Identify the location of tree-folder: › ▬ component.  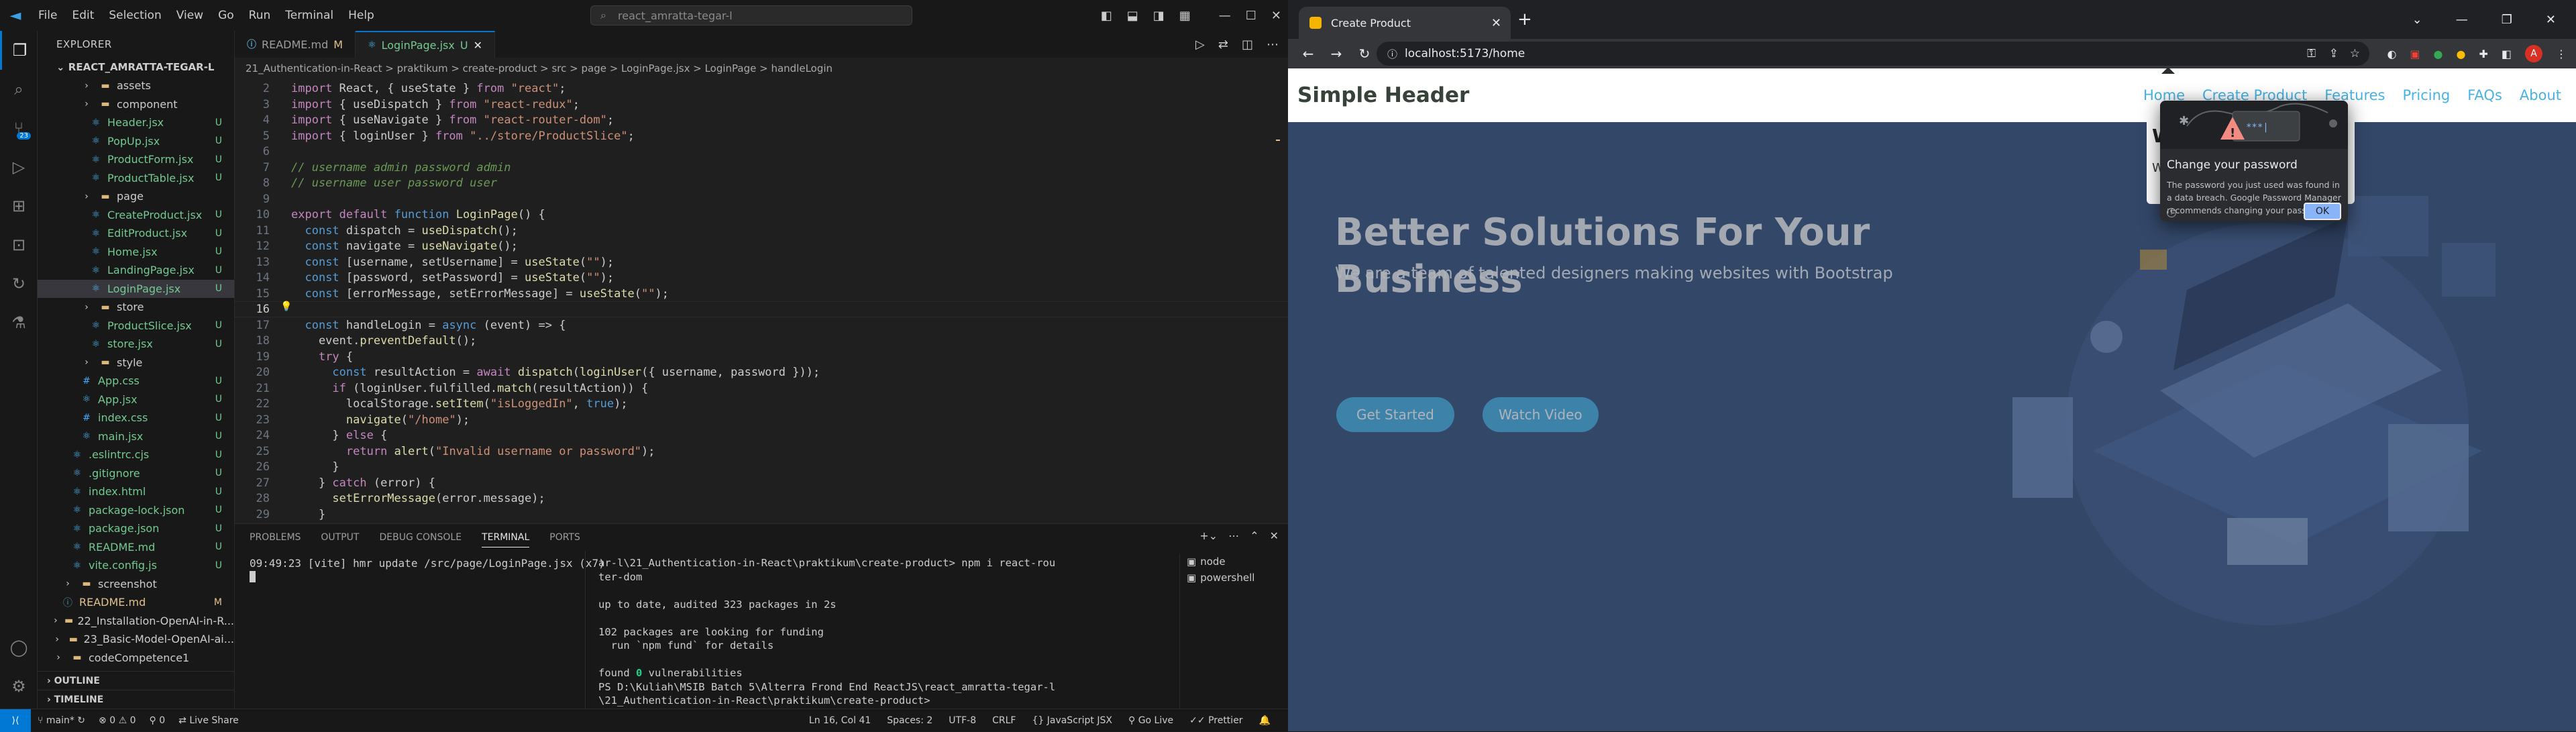
(136, 104).